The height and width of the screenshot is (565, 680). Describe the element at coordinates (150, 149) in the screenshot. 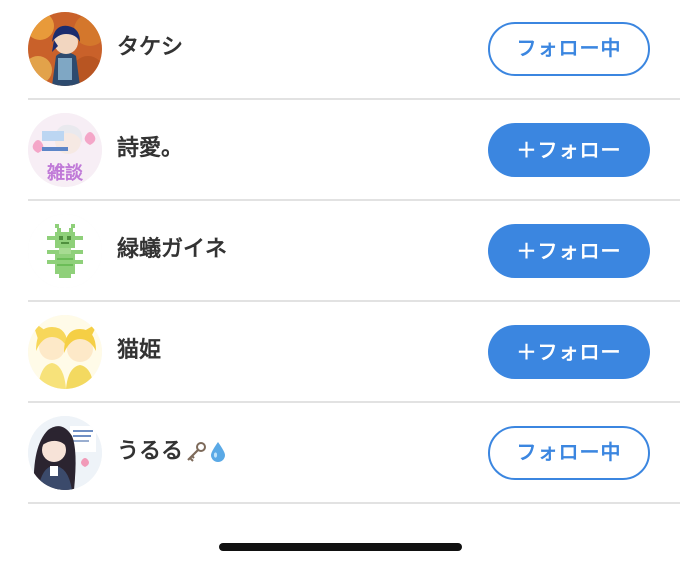

I see `user-name: 詩愛。` at that location.